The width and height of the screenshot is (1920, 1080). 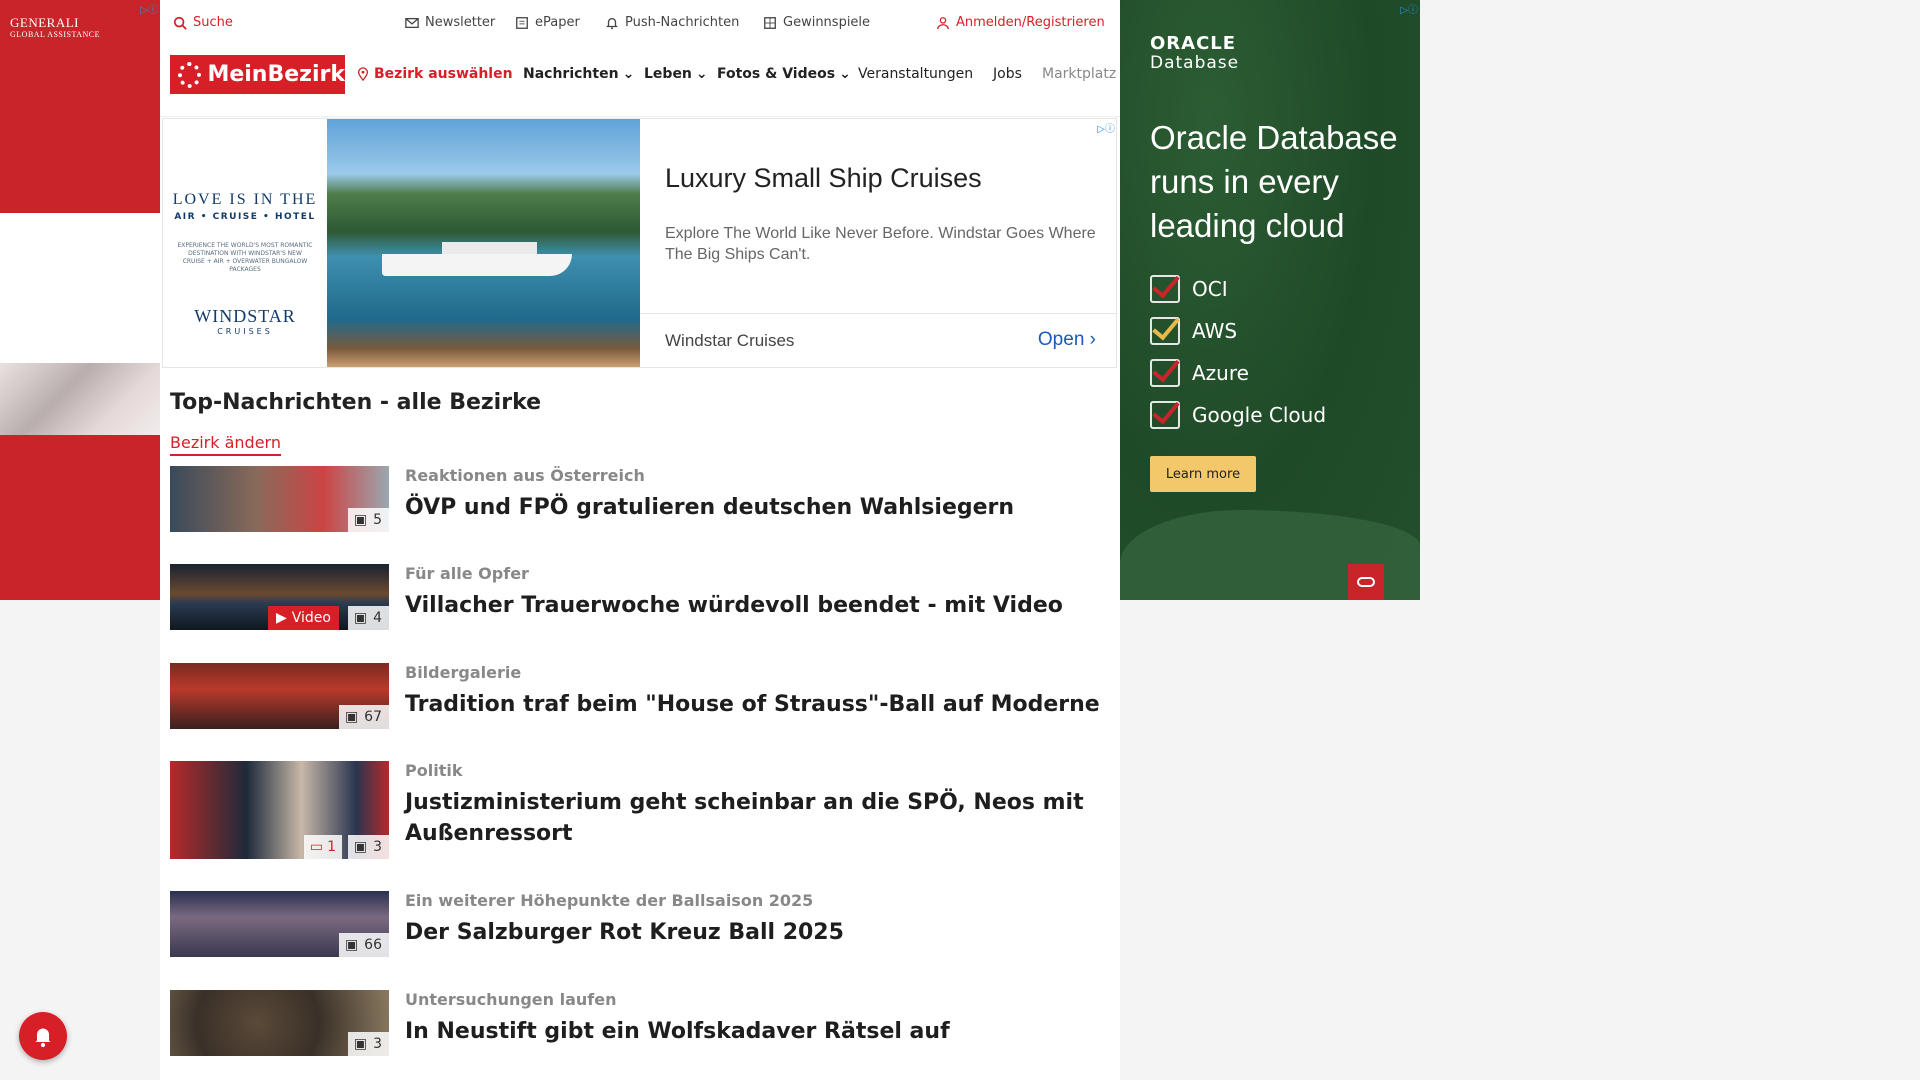 I want to click on search-link: Suche, so click(x=203, y=22).